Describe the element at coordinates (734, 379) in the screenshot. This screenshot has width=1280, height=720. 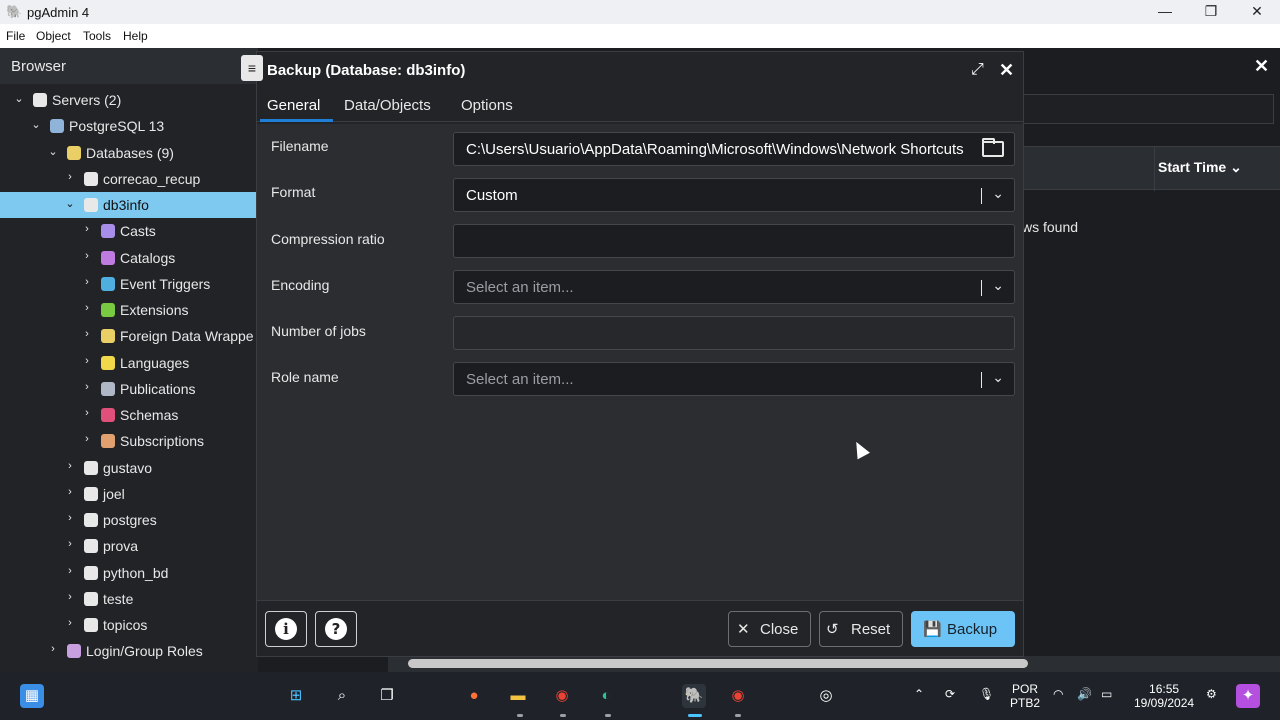
I see `role-name-select: Select an item... ⌄` at that location.